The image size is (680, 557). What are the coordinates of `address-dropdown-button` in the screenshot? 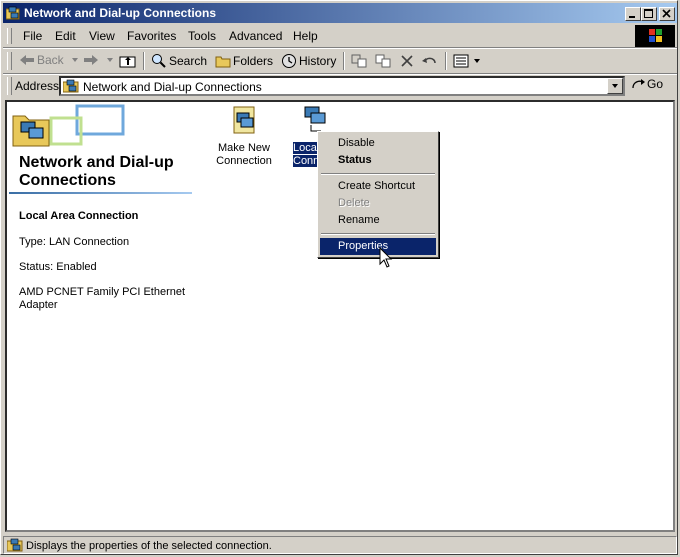 It's located at (615, 86).